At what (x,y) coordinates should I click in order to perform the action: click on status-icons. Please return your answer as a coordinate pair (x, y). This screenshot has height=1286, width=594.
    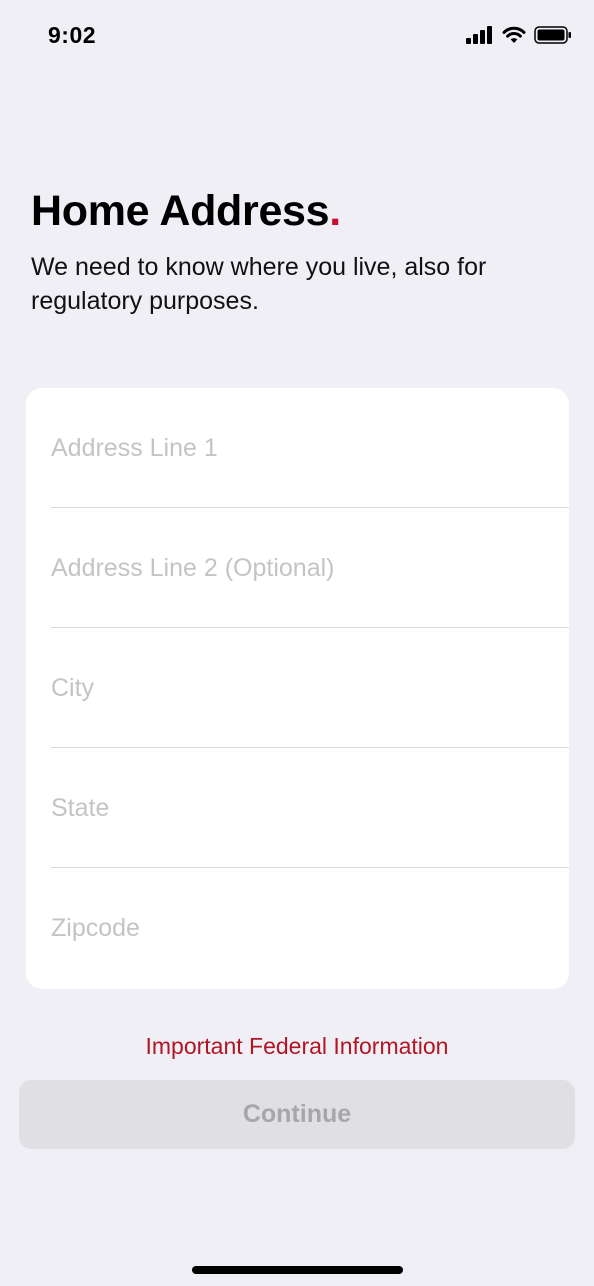
    Looking at the image, I should click on (519, 35).